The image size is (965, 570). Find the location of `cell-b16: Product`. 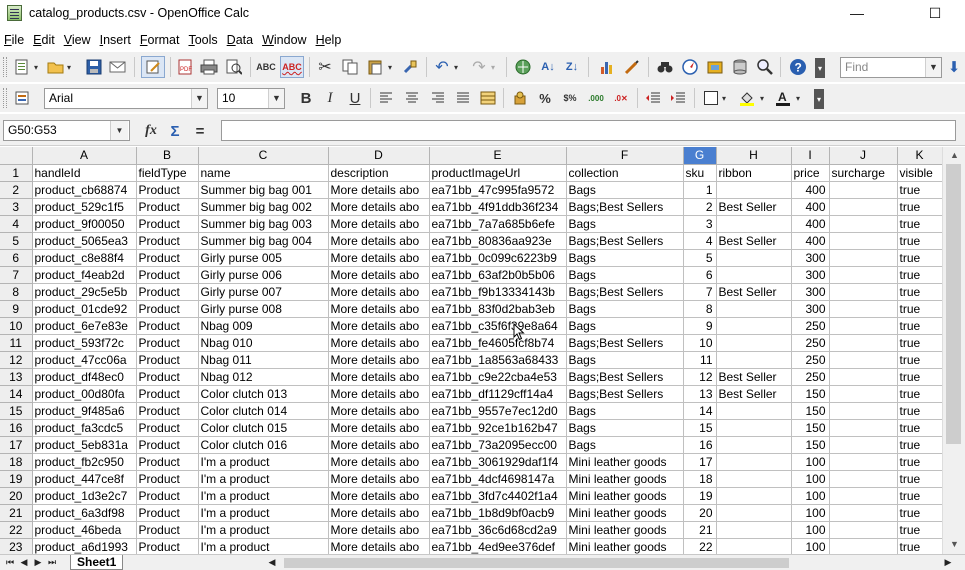

cell-b16: Product is located at coordinates (167, 428).